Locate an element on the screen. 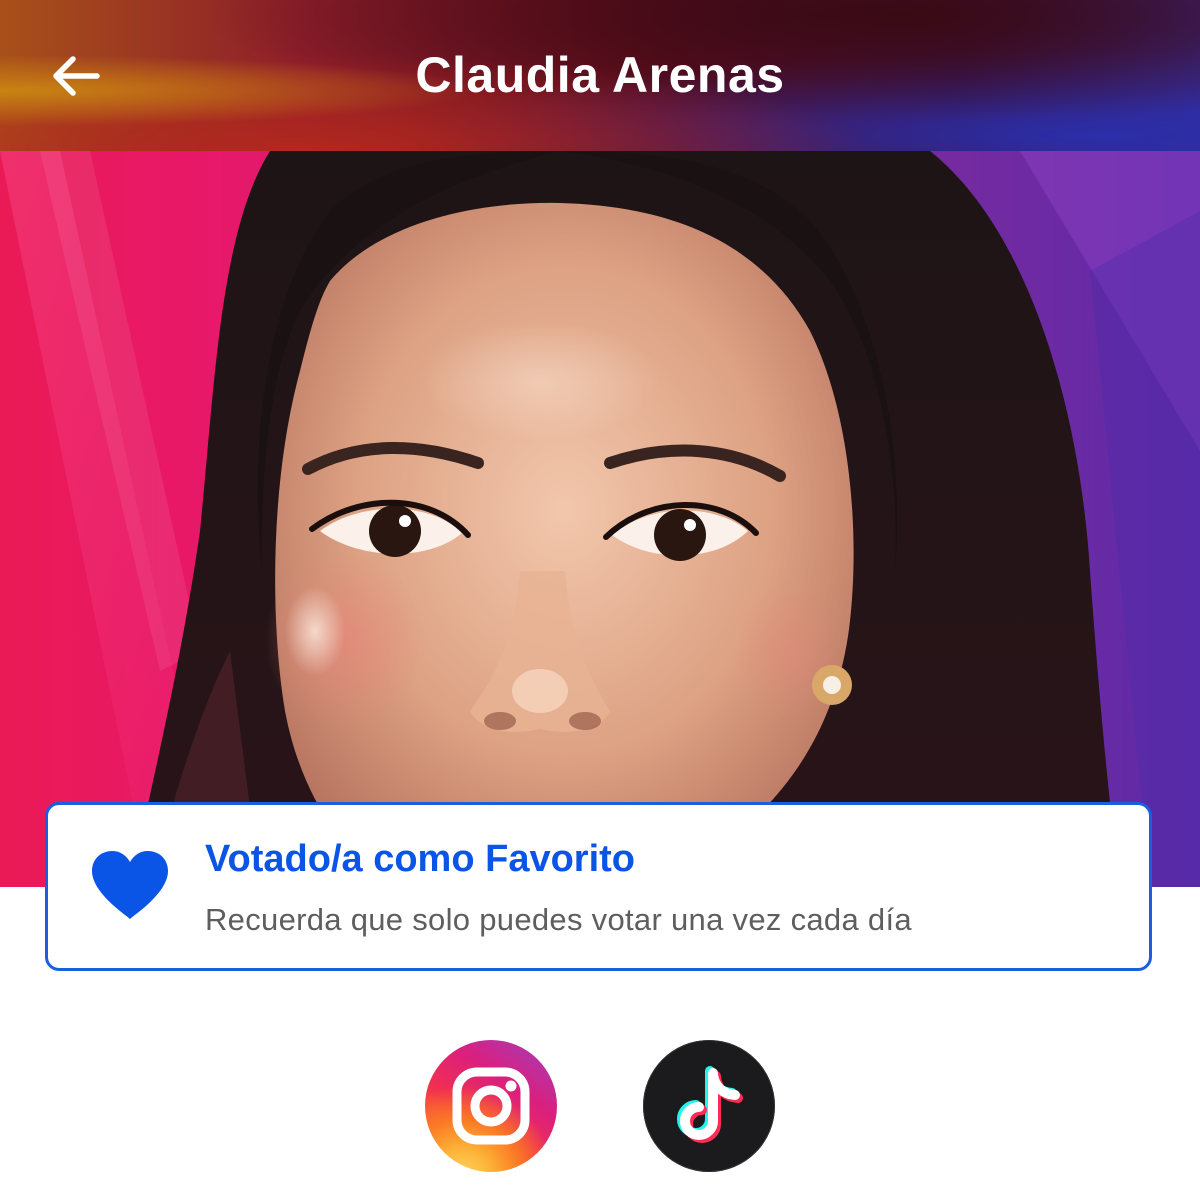 This screenshot has height=1194, width=1200. page-title: Claudia Arenas is located at coordinates (600, 75).